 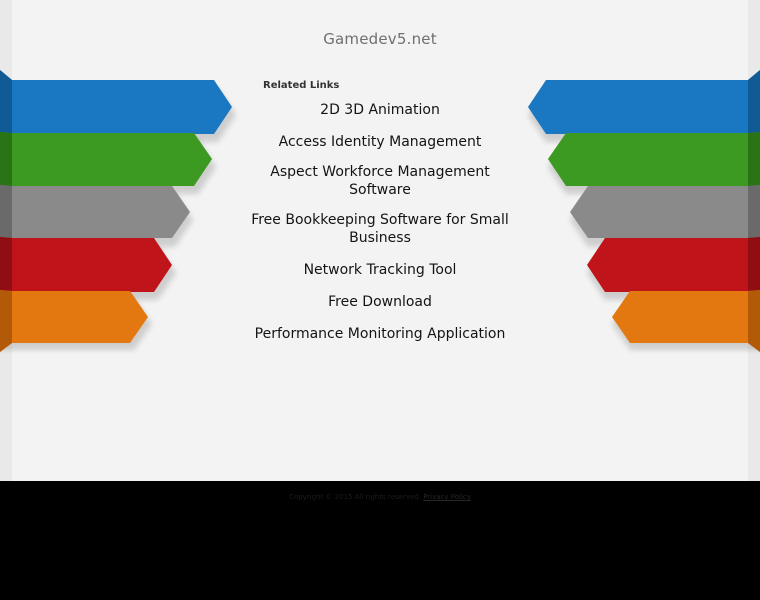 What do you see at coordinates (74, 321) in the screenshot?
I see `left-ribbon-orange` at bounding box center [74, 321].